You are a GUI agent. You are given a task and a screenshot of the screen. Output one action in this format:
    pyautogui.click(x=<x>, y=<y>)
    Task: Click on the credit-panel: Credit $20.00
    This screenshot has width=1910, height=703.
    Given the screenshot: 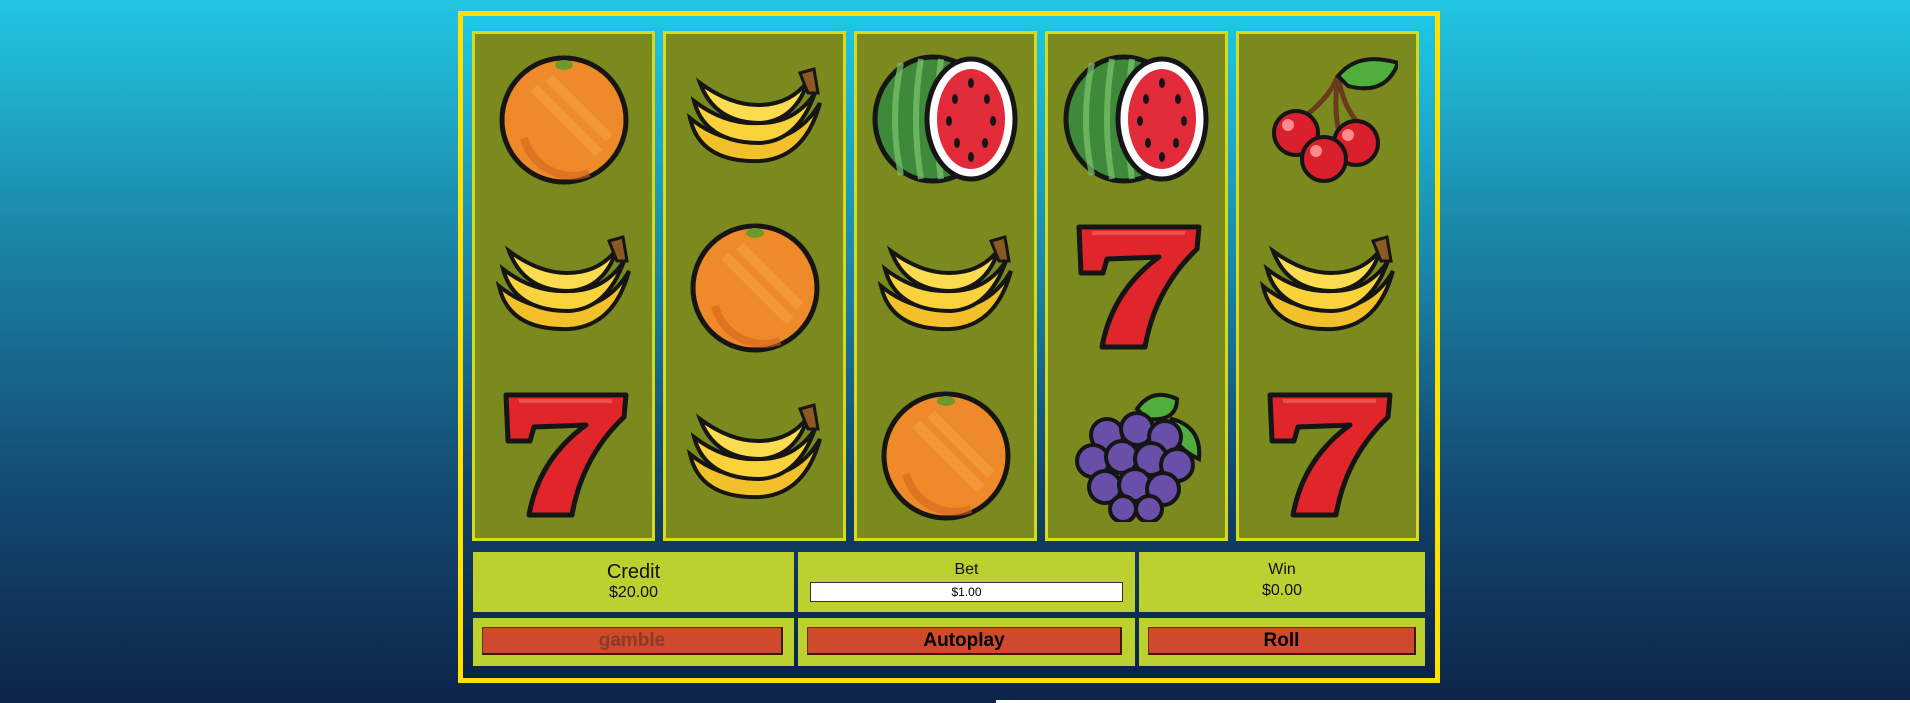 What is the action you would take?
    pyautogui.click(x=633, y=582)
    